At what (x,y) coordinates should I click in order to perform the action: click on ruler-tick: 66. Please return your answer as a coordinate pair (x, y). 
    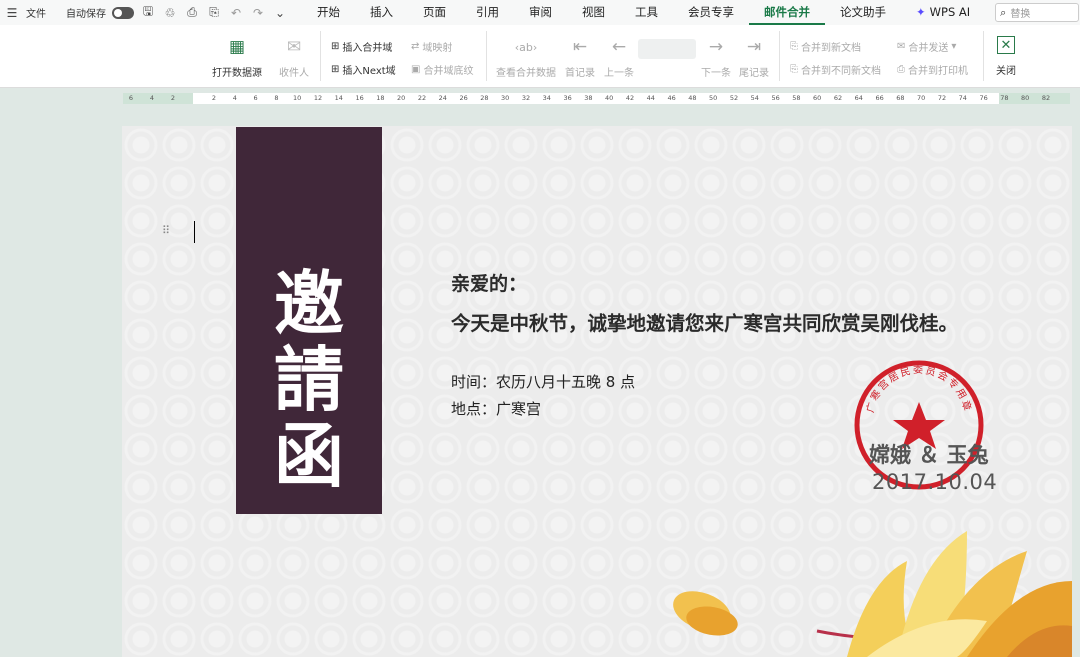
    Looking at the image, I should click on (879, 98).